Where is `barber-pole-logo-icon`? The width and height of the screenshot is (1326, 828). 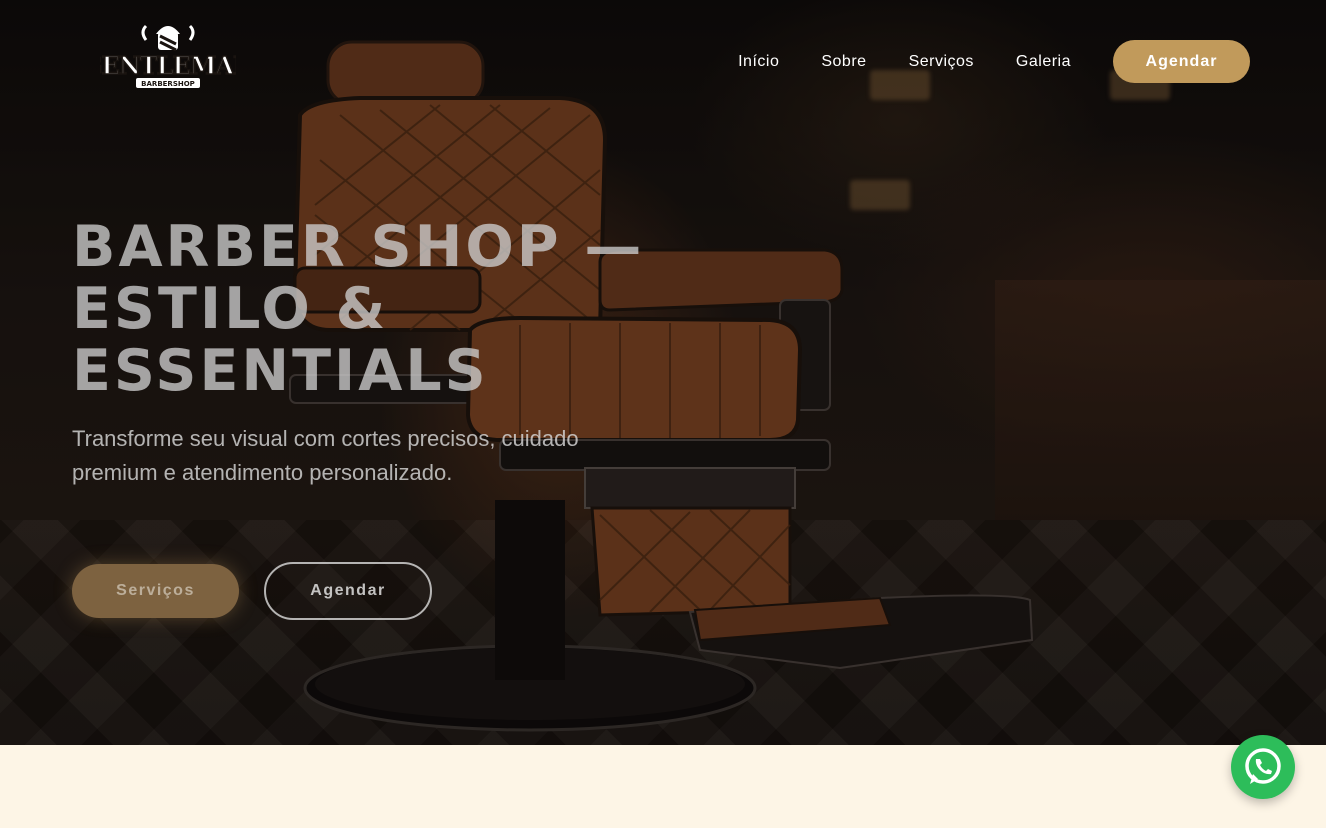
barber-pole-logo-icon is located at coordinates (168, 38).